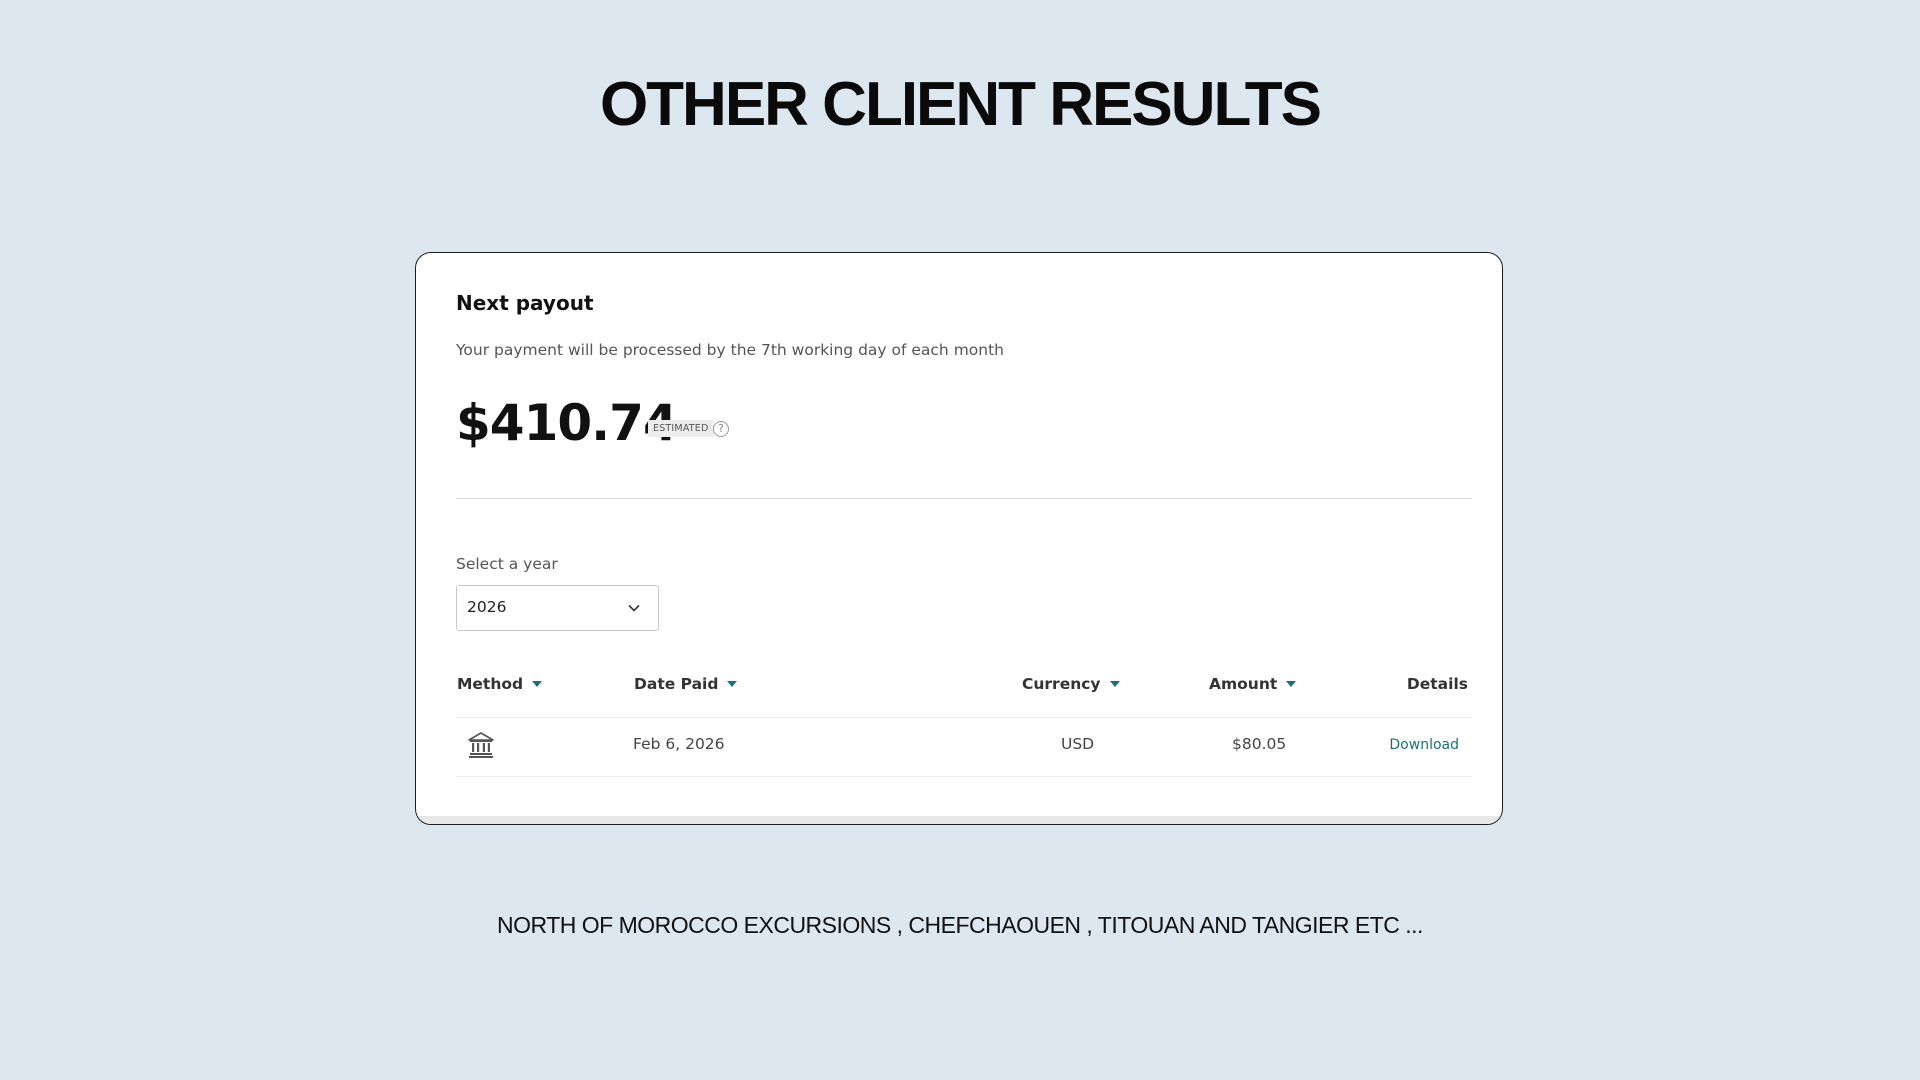 This screenshot has height=1080, width=1920. I want to click on chevron-down-icon, so click(634, 608).